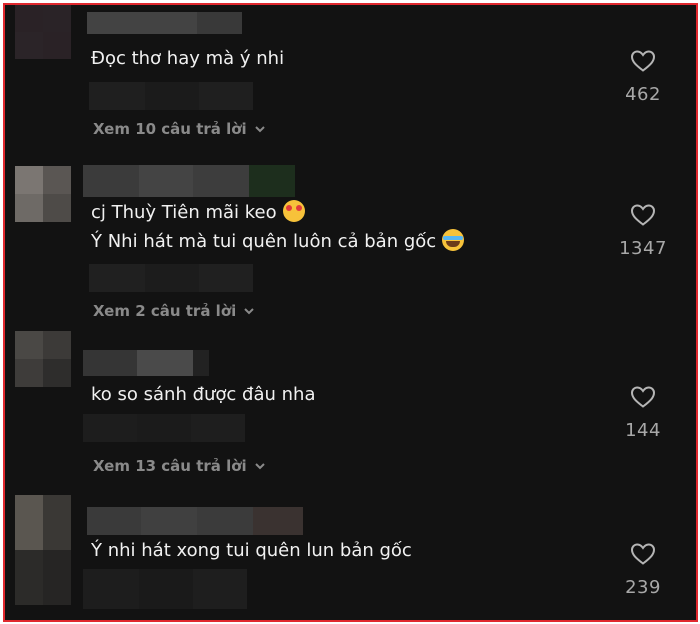  Describe the element at coordinates (643, 94) in the screenshot. I see `like-count: 462` at that location.